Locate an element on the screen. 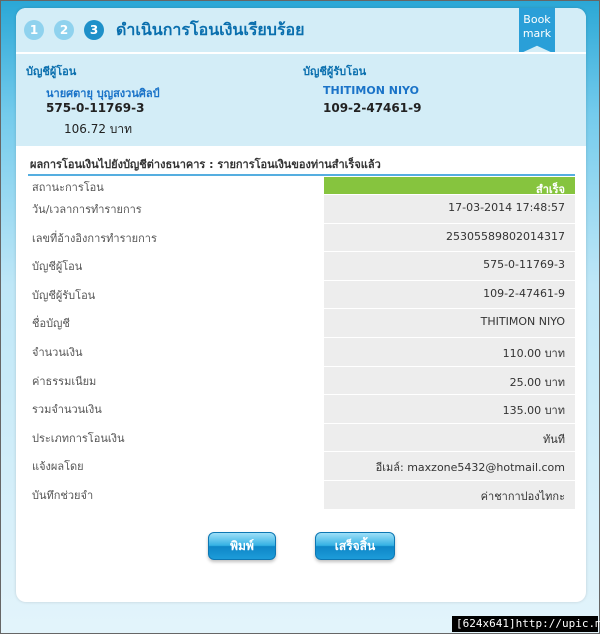 The width and height of the screenshot is (600, 634). row-label: ชื่อบัญชี is located at coordinates (176, 322).